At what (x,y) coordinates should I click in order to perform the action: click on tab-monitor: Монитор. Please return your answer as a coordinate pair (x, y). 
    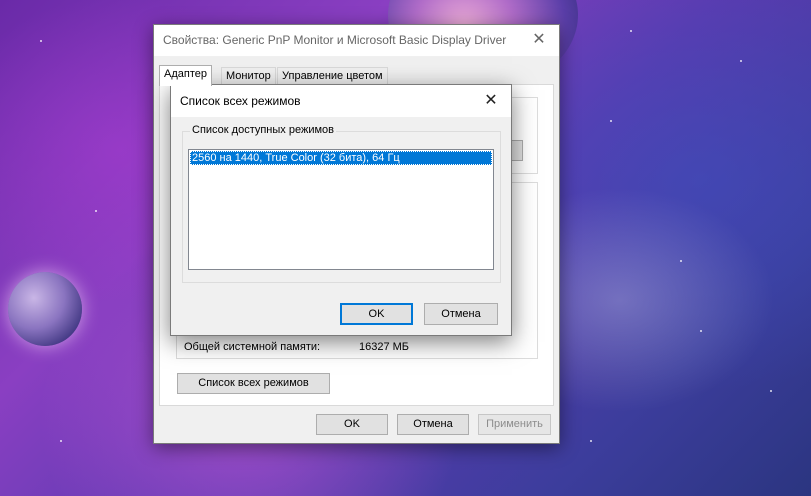
    Looking at the image, I should click on (248, 76).